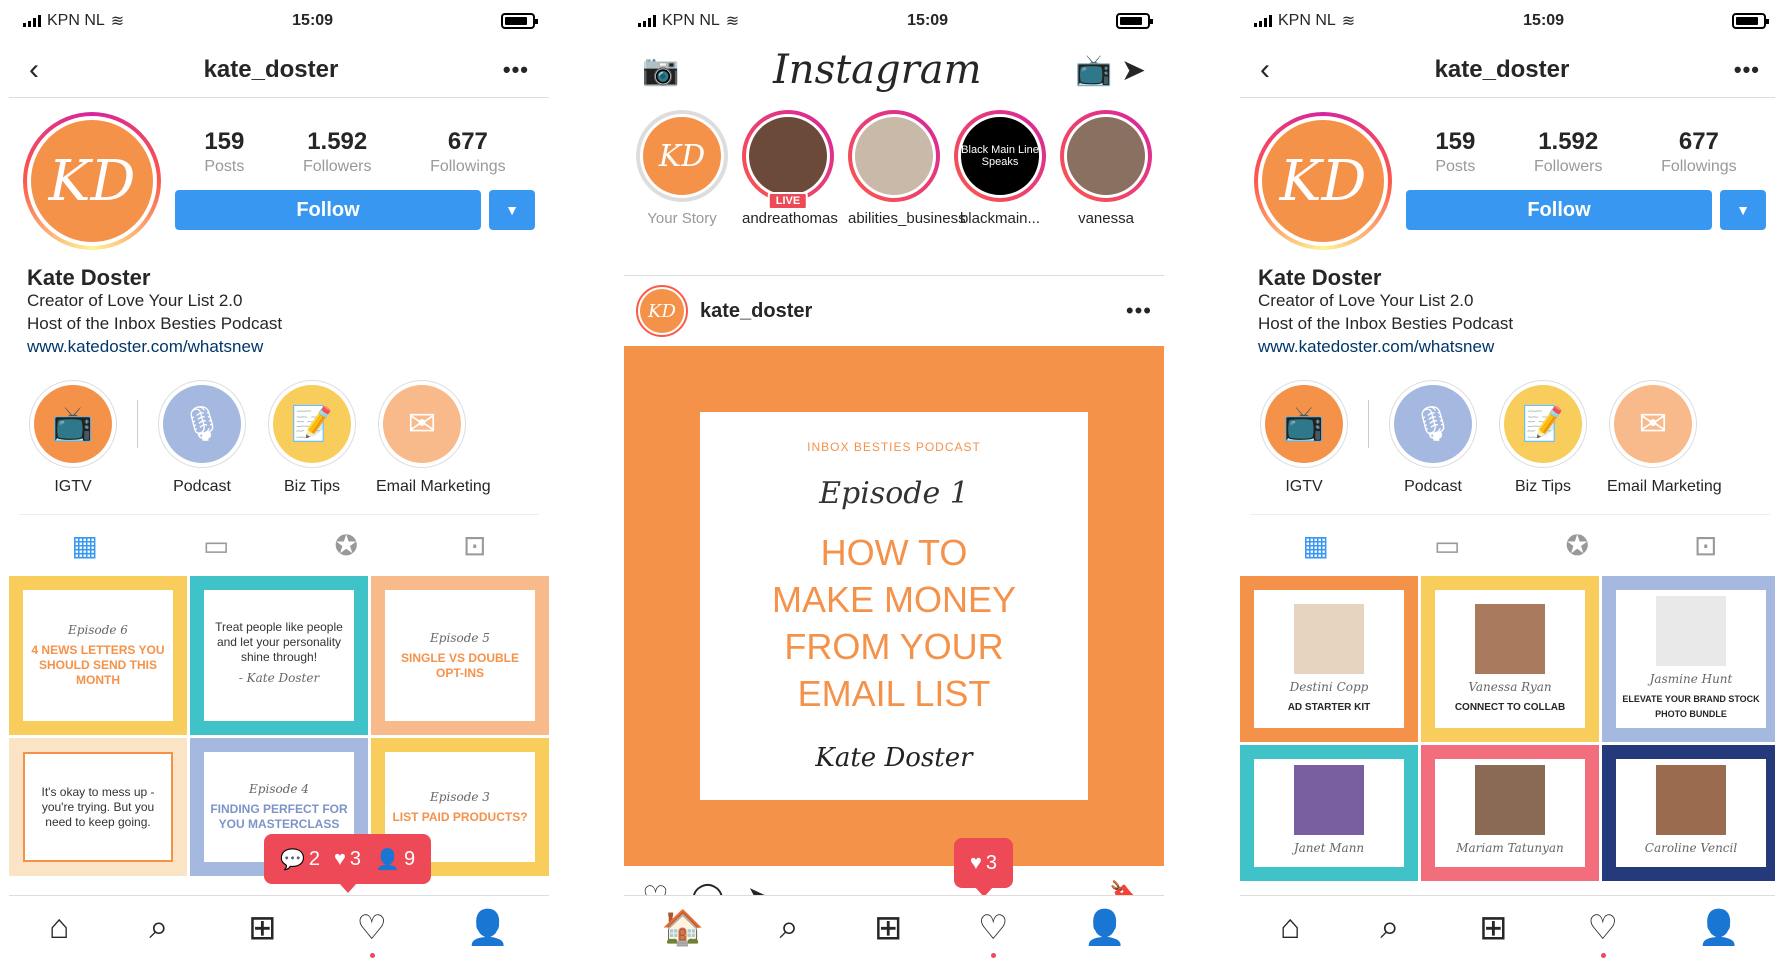 The image size is (1775, 962). What do you see at coordinates (788, 201) in the screenshot?
I see `live-badge: LIVE` at bounding box center [788, 201].